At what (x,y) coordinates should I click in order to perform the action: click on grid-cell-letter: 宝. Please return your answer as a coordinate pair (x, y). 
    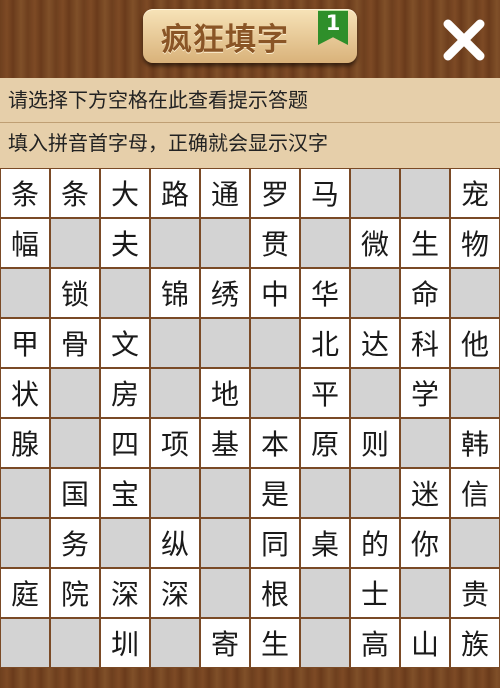
    Looking at the image, I should click on (125, 493).